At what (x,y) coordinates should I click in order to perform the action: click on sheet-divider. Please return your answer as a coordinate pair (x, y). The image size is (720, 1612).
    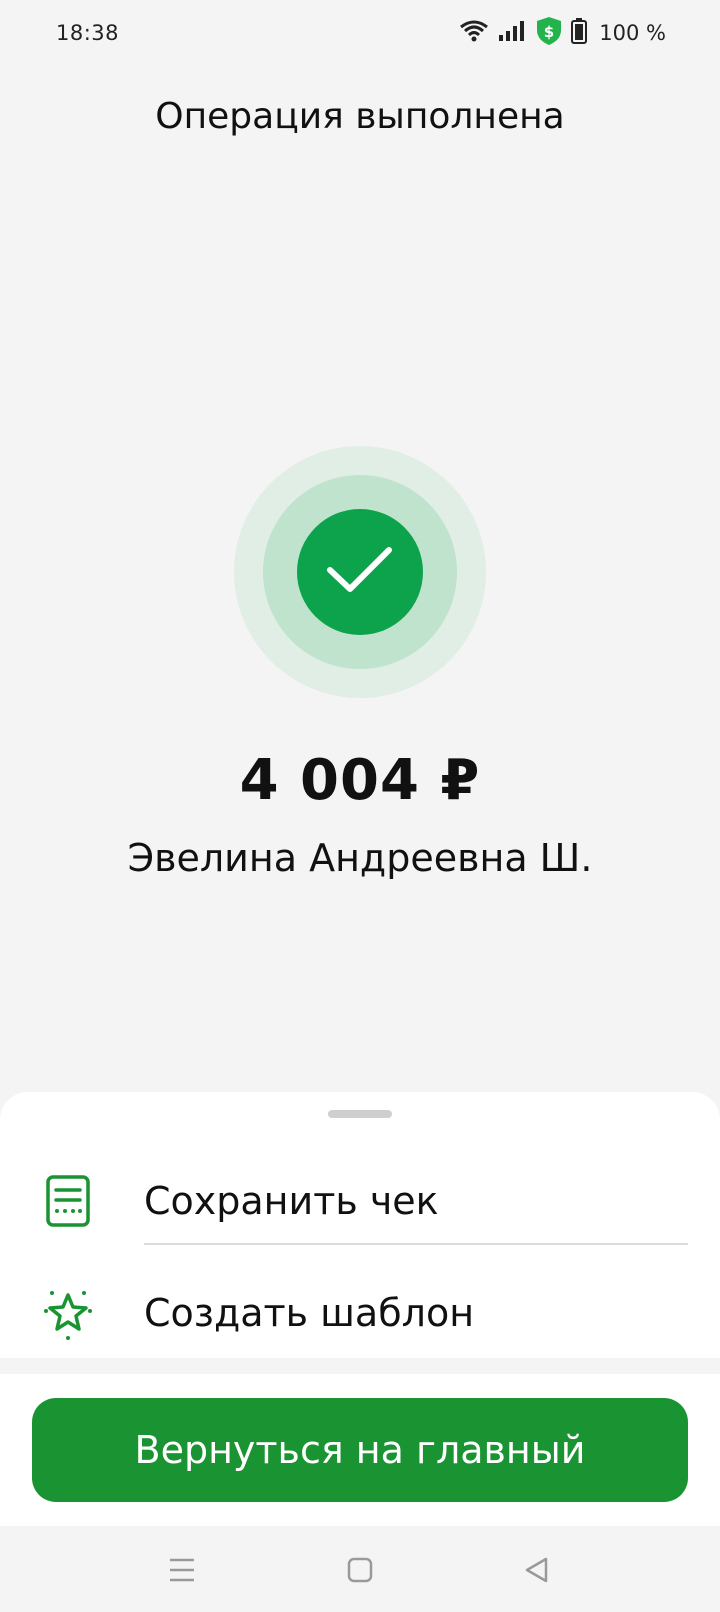
    Looking at the image, I should click on (416, 1244).